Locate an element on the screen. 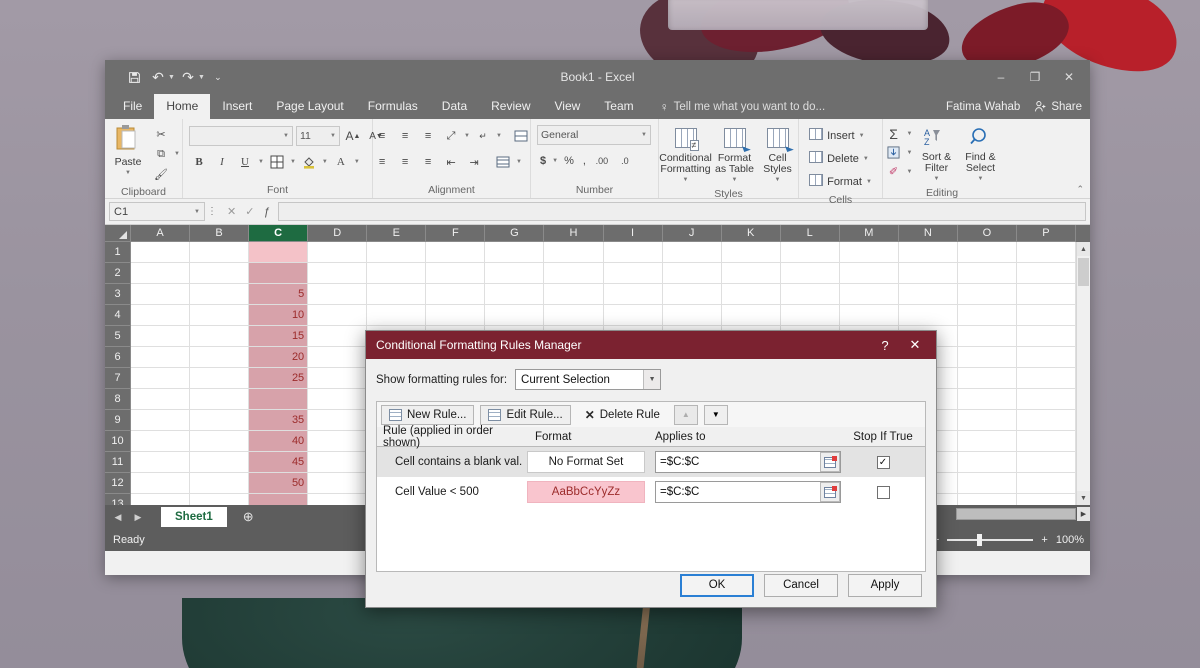 This screenshot has width=1200, height=668. ok-button: OK is located at coordinates (717, 585).